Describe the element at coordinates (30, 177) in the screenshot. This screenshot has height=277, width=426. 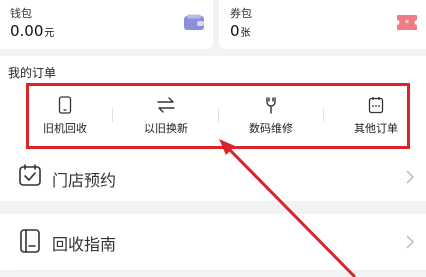
I see `calendar-check-icon` at that location.